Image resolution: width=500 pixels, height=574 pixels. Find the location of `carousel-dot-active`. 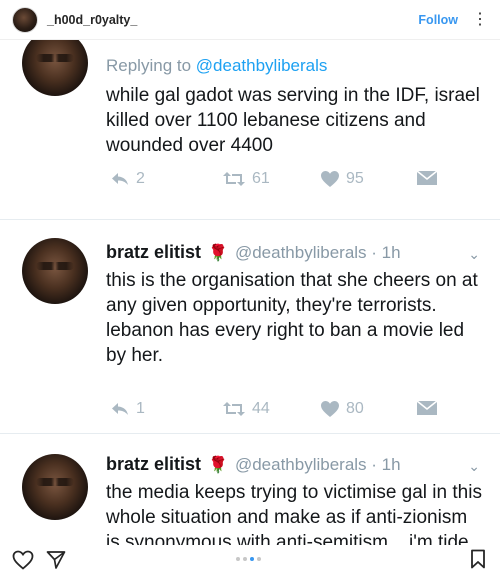

carousel-dot-active is located at coordinates (252, 559).